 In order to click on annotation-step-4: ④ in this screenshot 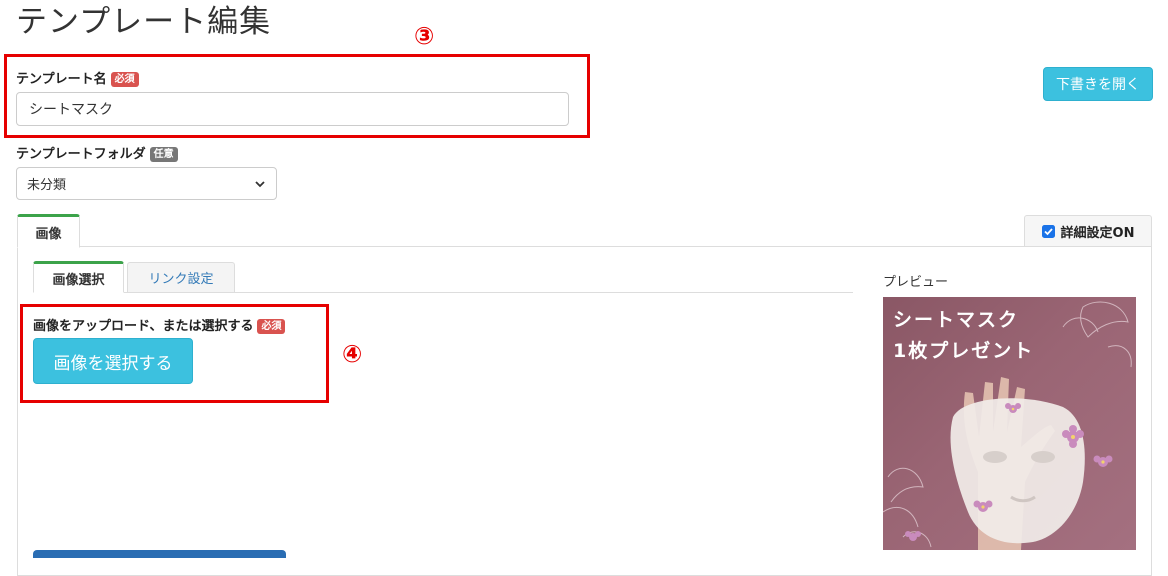, I will do `click(352, 354)`.